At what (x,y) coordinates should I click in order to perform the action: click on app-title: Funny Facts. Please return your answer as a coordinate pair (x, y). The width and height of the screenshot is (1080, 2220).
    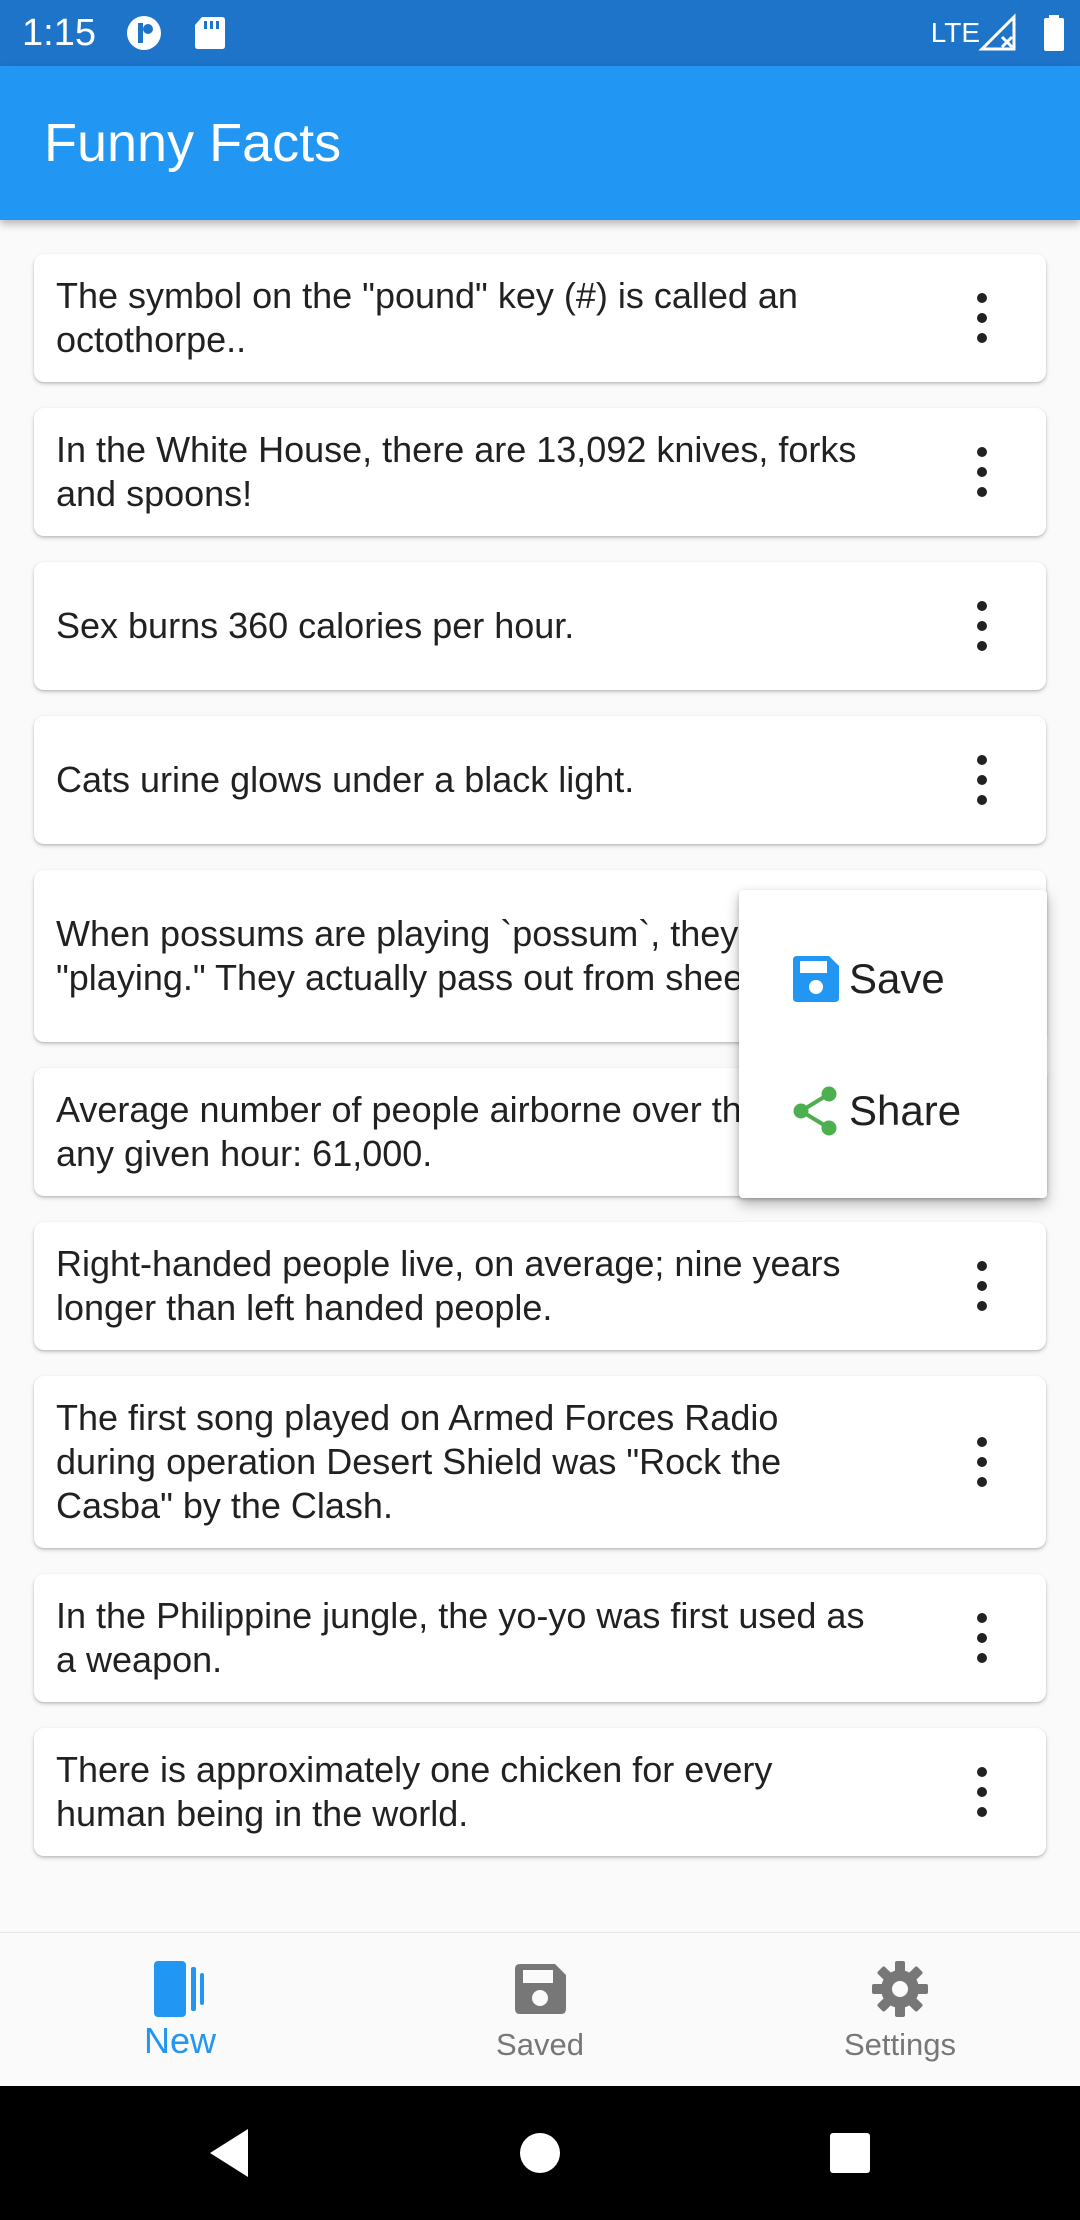
    Looking at the image, I should click on (193, 143).